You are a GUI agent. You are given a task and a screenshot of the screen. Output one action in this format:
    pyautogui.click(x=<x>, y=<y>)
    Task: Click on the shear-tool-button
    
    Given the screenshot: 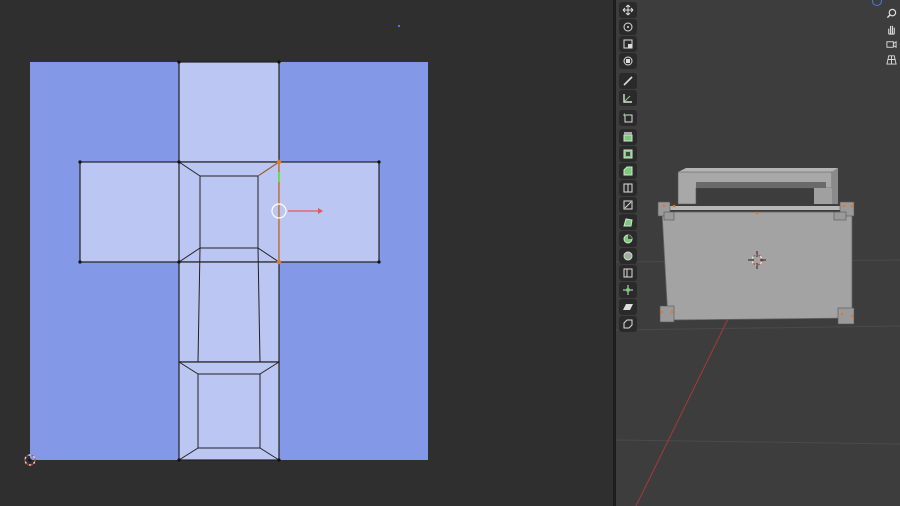 What is the action you would take?
    pyautogui.click(x=628, y=307)
    